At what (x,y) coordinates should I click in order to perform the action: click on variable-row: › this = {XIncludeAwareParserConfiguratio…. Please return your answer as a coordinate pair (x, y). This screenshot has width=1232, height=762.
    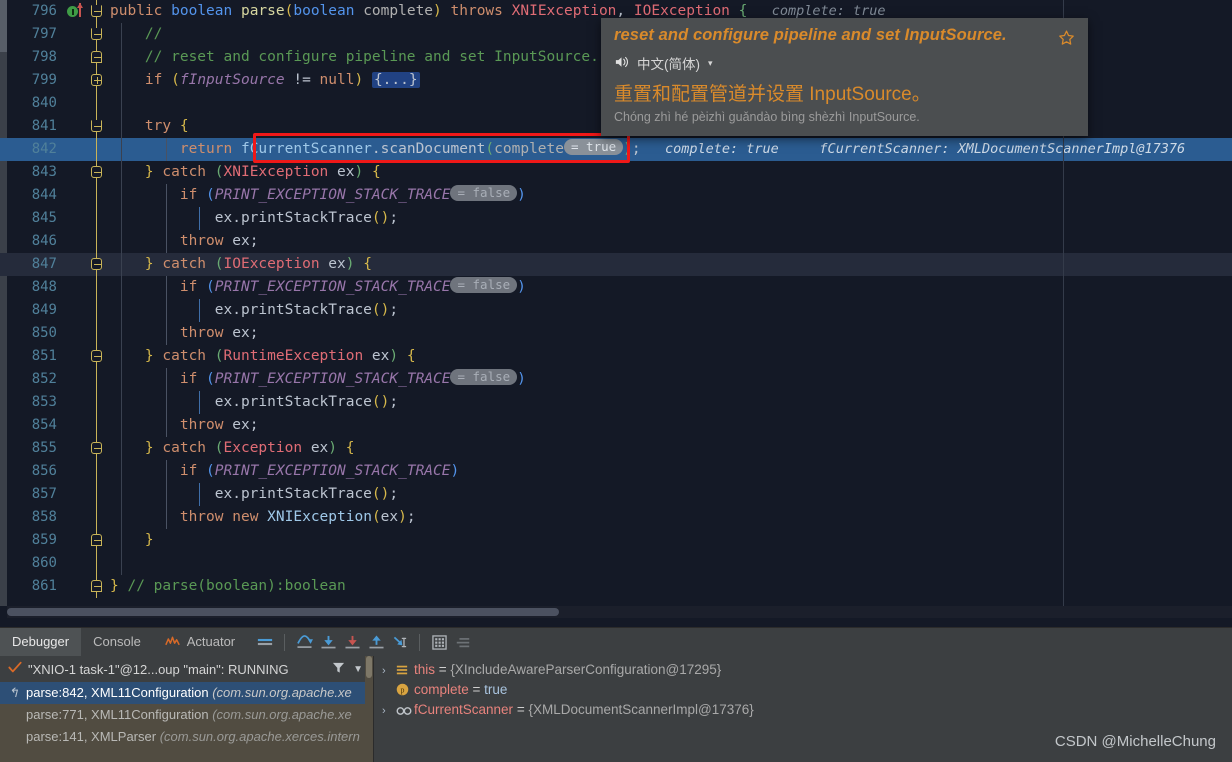
    Looking at the image, I should click on (803, 670).